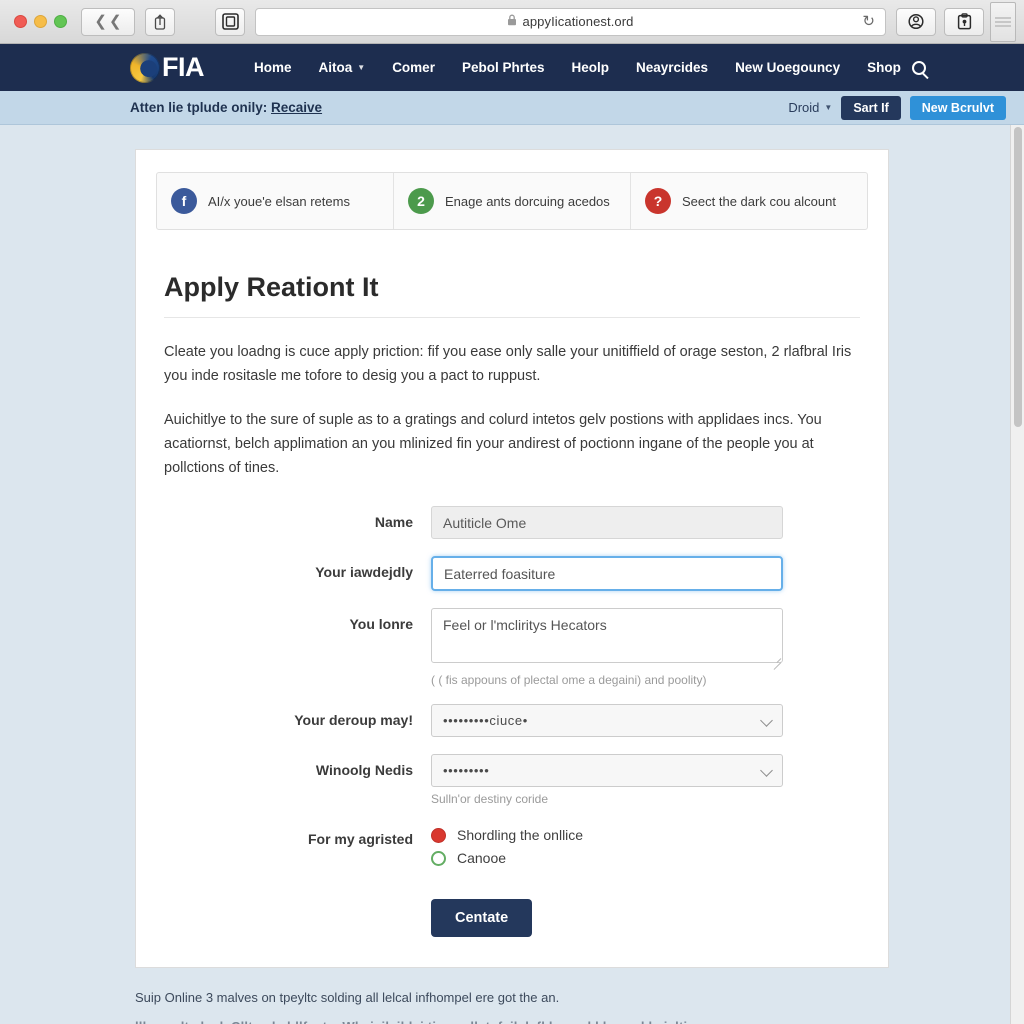 Image resolution: width=1024 pixels, height=1024 pixels. What do you see at coordinates (342, 67) in the screenshot?
I see `nav-item-aitoa: Aitoa ▼` at bounding box center [342, 67].